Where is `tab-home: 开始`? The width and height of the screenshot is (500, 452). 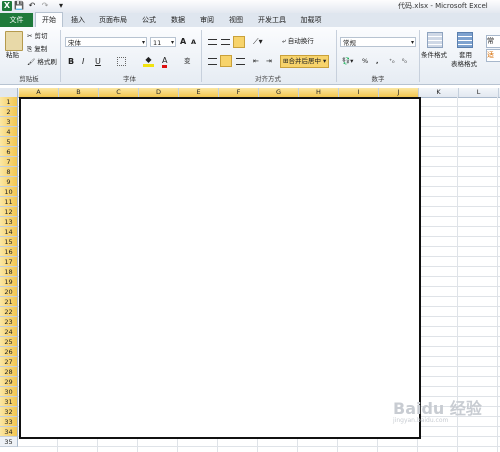 tab-home: 开始 is located at coordinates (49, 19).